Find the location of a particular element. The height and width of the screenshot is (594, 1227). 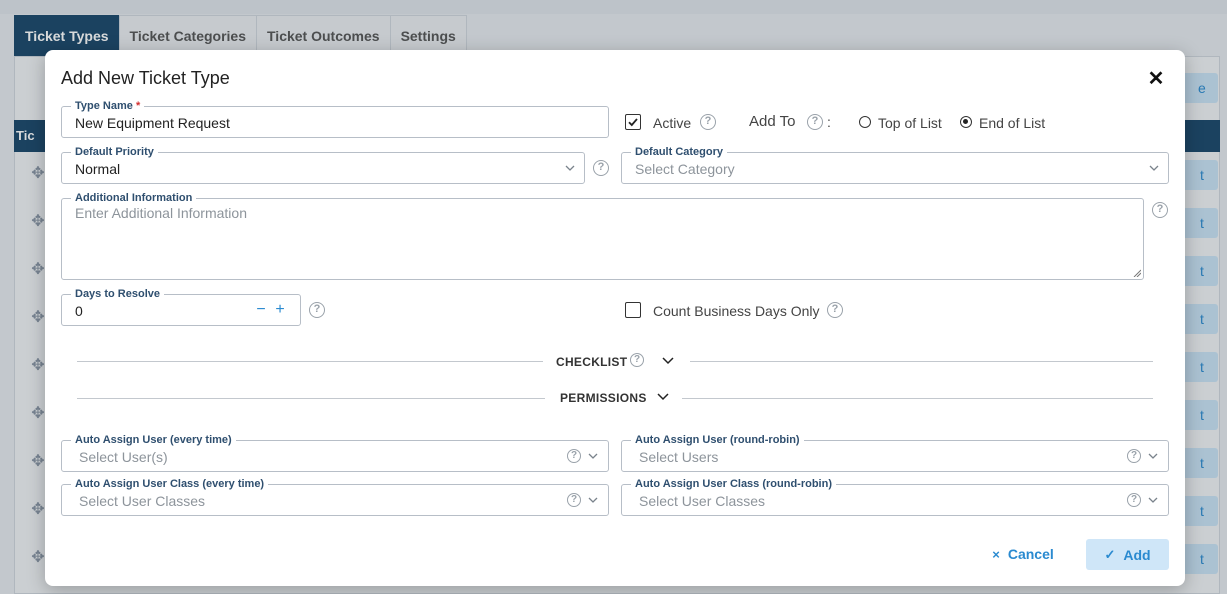

checkmark-icon is located at coordinates (633, 122).